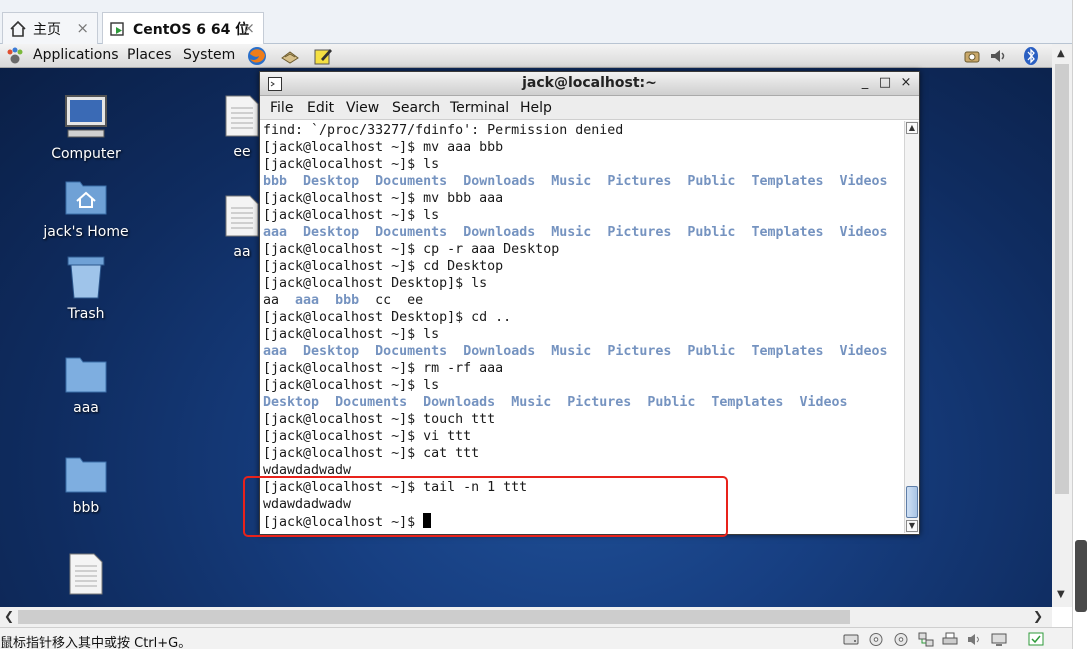 The image size is (1088, 649). Describe the element at coordinates (589, 84) in the screenshot. I see `terminal-titlebar: jack@localhost:~ _ □ ×` at that location.